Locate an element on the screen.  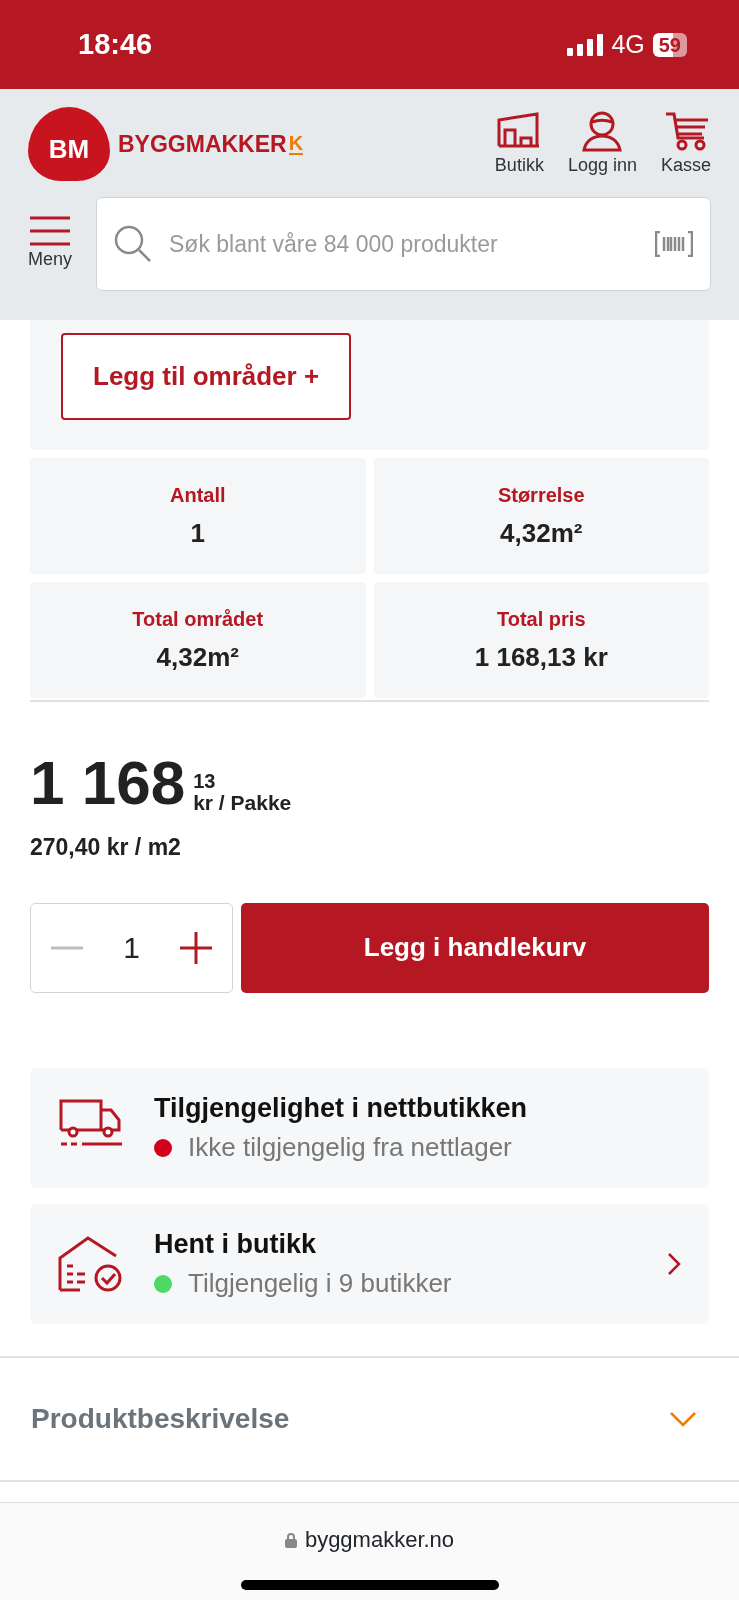
availability-card: Hent i butikk Tilgjengelig i 9 butikker is located at coordinates (369, 1263).